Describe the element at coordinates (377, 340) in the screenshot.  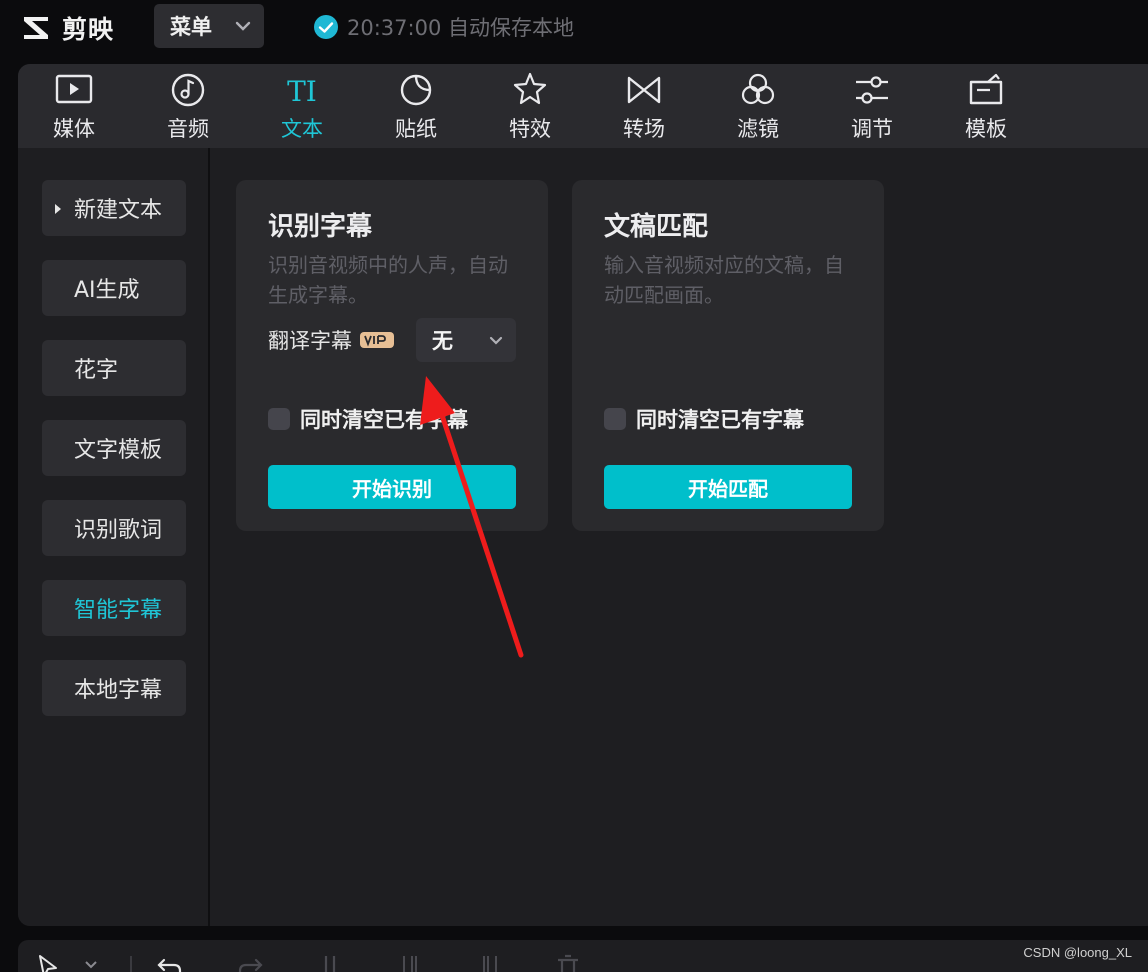
I see `vip-badge-icon` at that location.